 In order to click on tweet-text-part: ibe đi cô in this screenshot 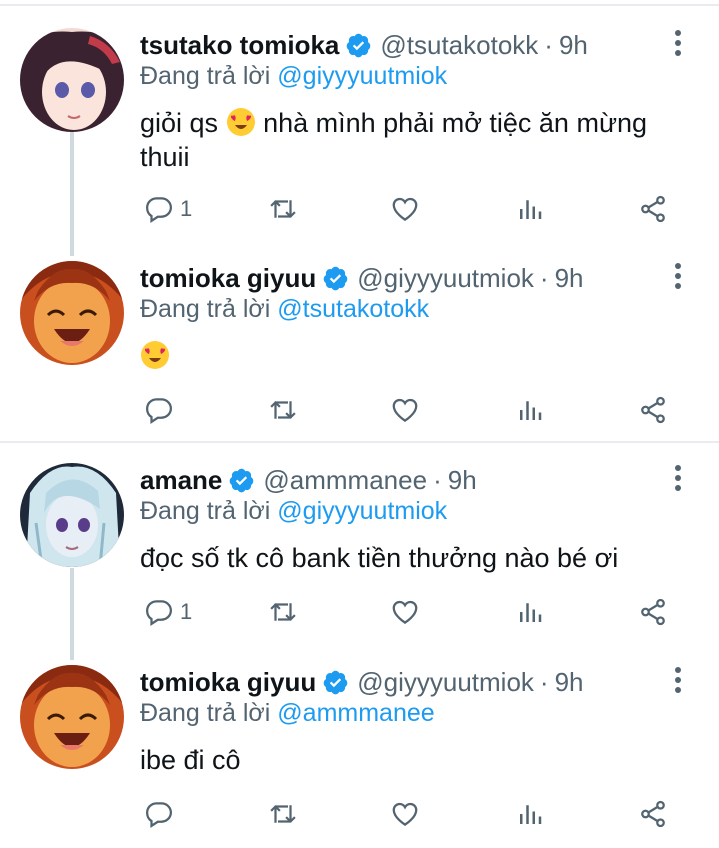, I will do `click(190, 760)`.